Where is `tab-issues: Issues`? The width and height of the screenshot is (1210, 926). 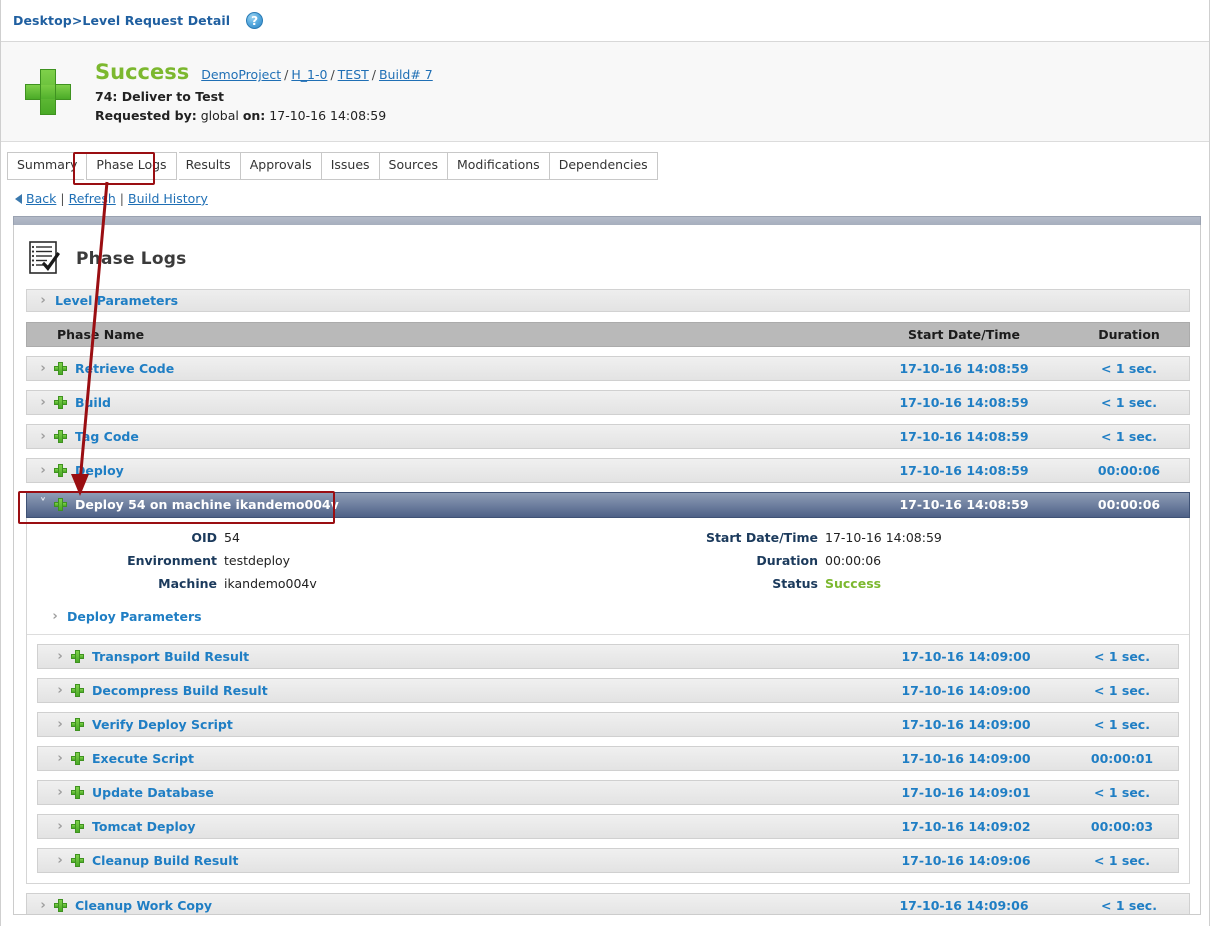
tab-issues: Issues is located at coordinates (350, 166).